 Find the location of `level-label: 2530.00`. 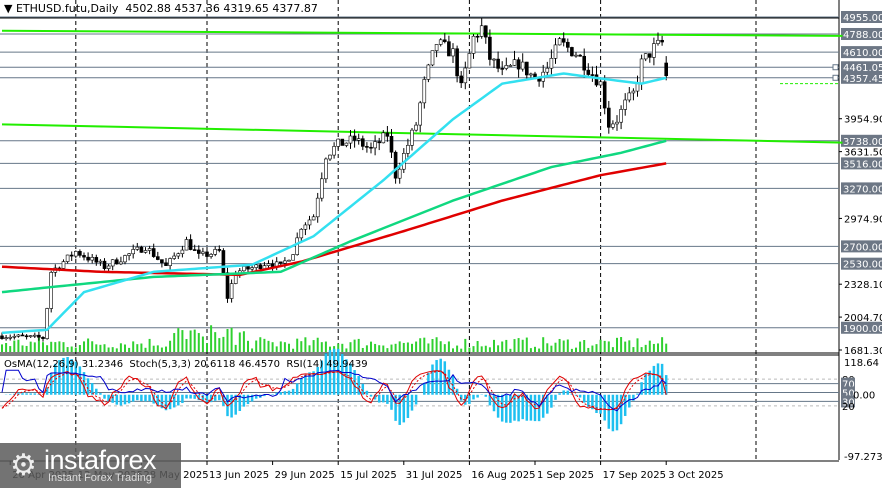

level-label: 2530.00 is located at coordinates (862, 265).